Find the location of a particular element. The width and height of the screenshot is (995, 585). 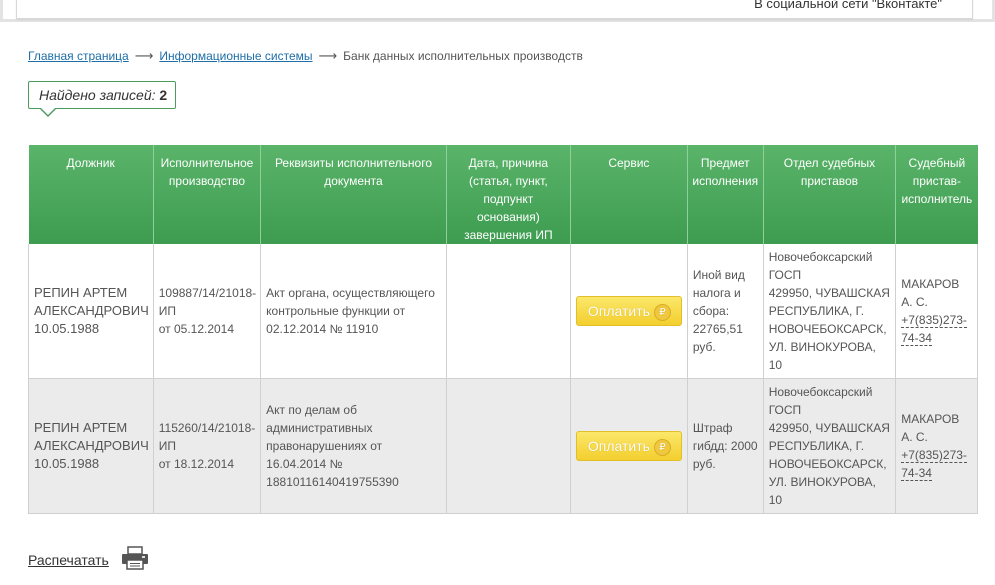

records-found-badge: Найдено записей: 2 is located at coordinates (102, 99).